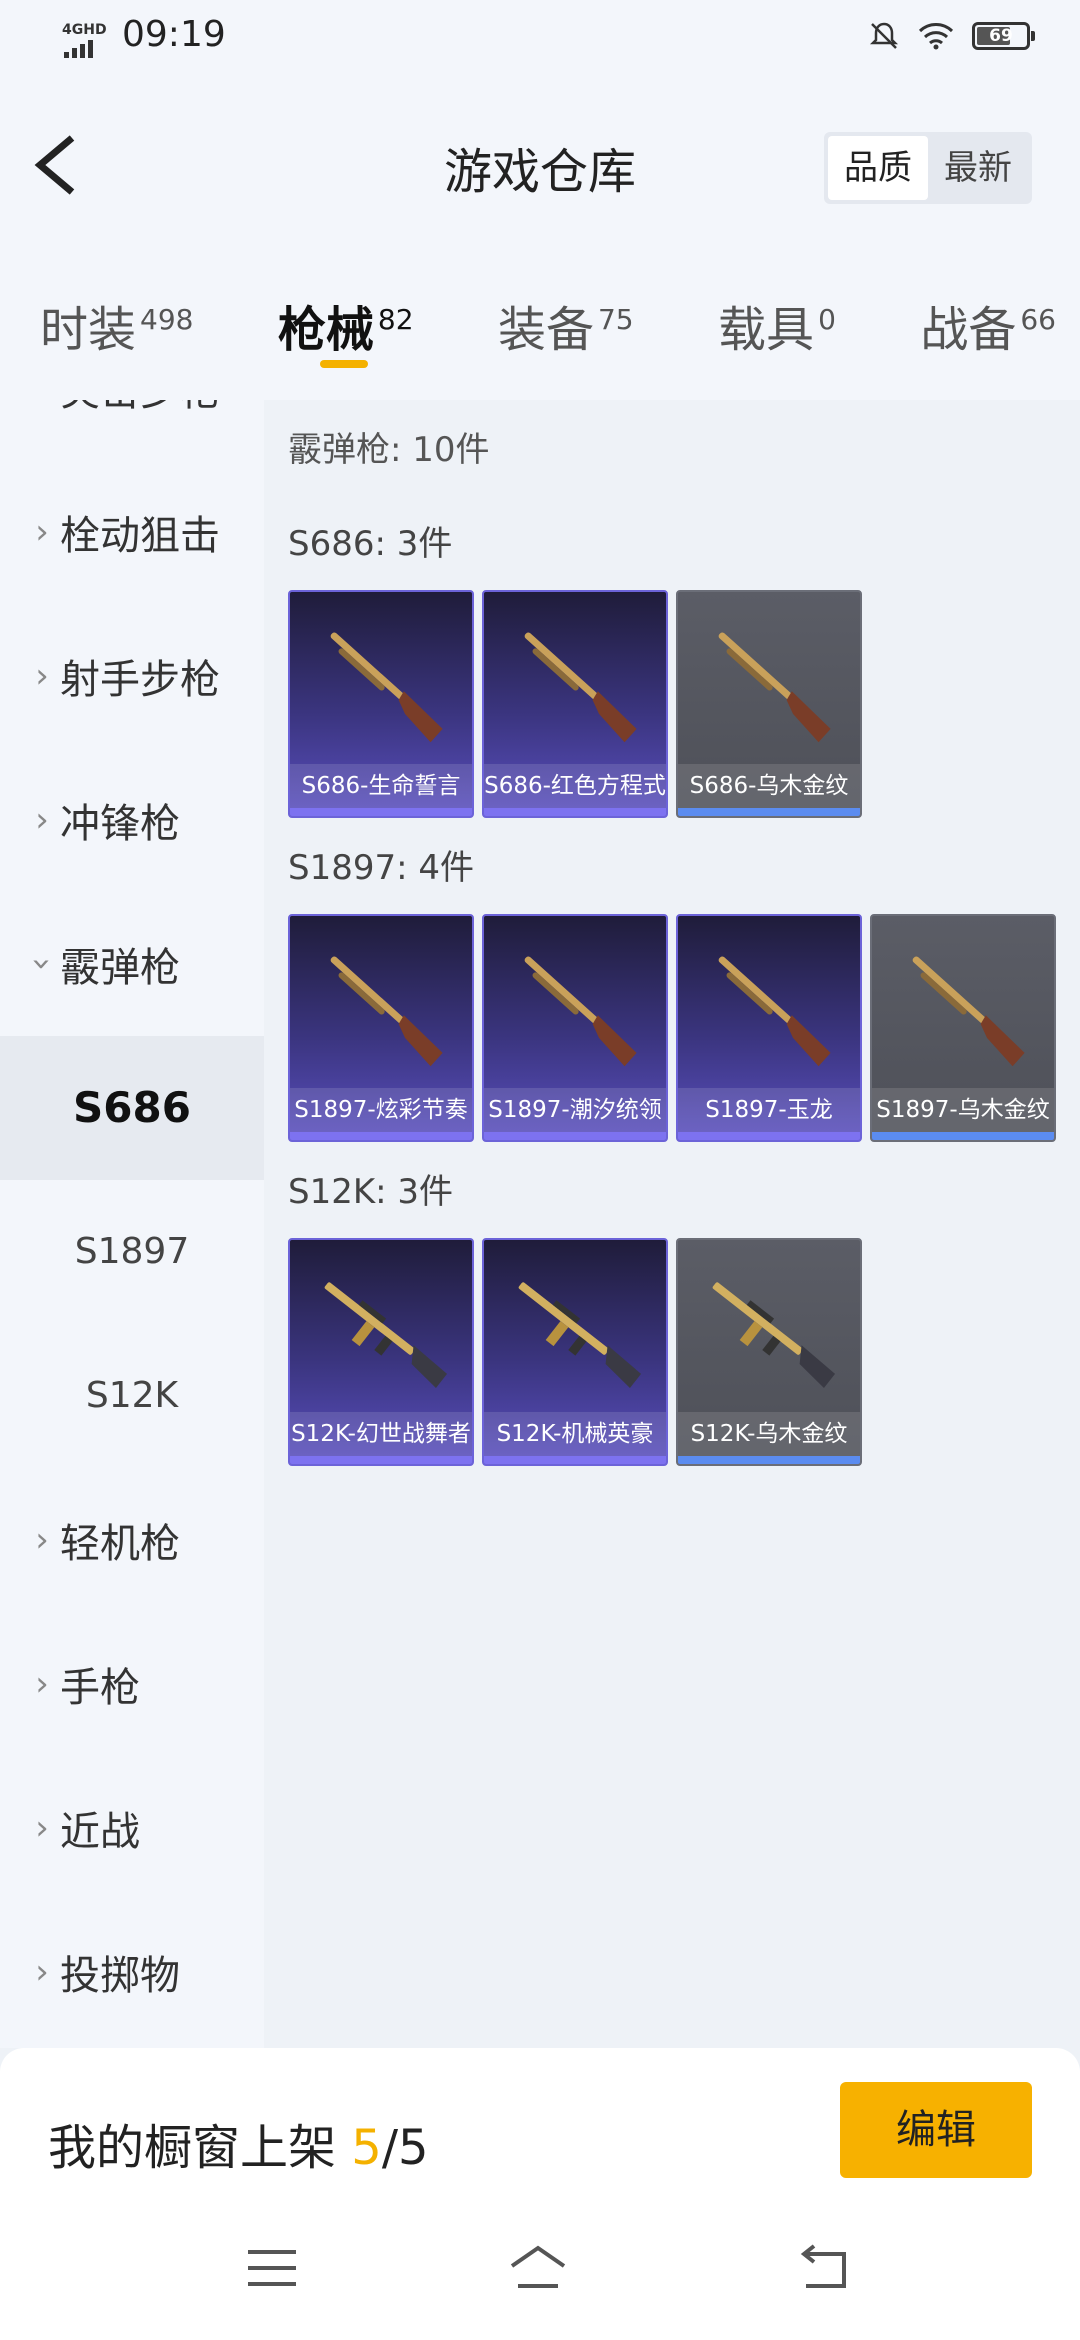 This screenshot has width=1080, height=2340. What do you see at coordinates (84, 30) in the screenshot?
I see `network-type: 4GHD` at bounding box center [84, 30].